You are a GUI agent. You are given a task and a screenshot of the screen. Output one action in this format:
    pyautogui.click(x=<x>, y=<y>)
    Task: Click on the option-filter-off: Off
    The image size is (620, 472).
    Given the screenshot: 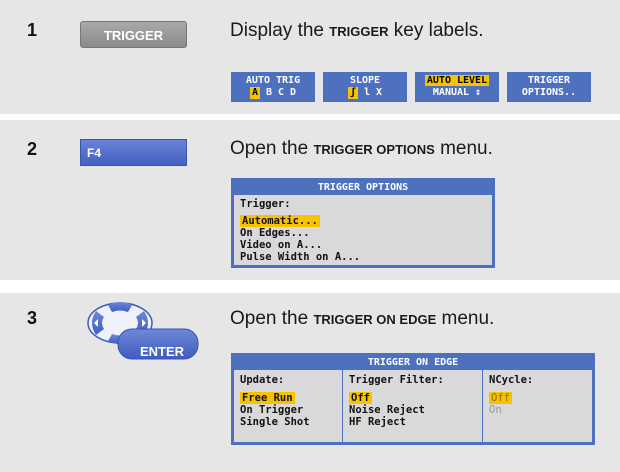 What is the action you would take?
    pyautogui.click(x=412, y=398)
    